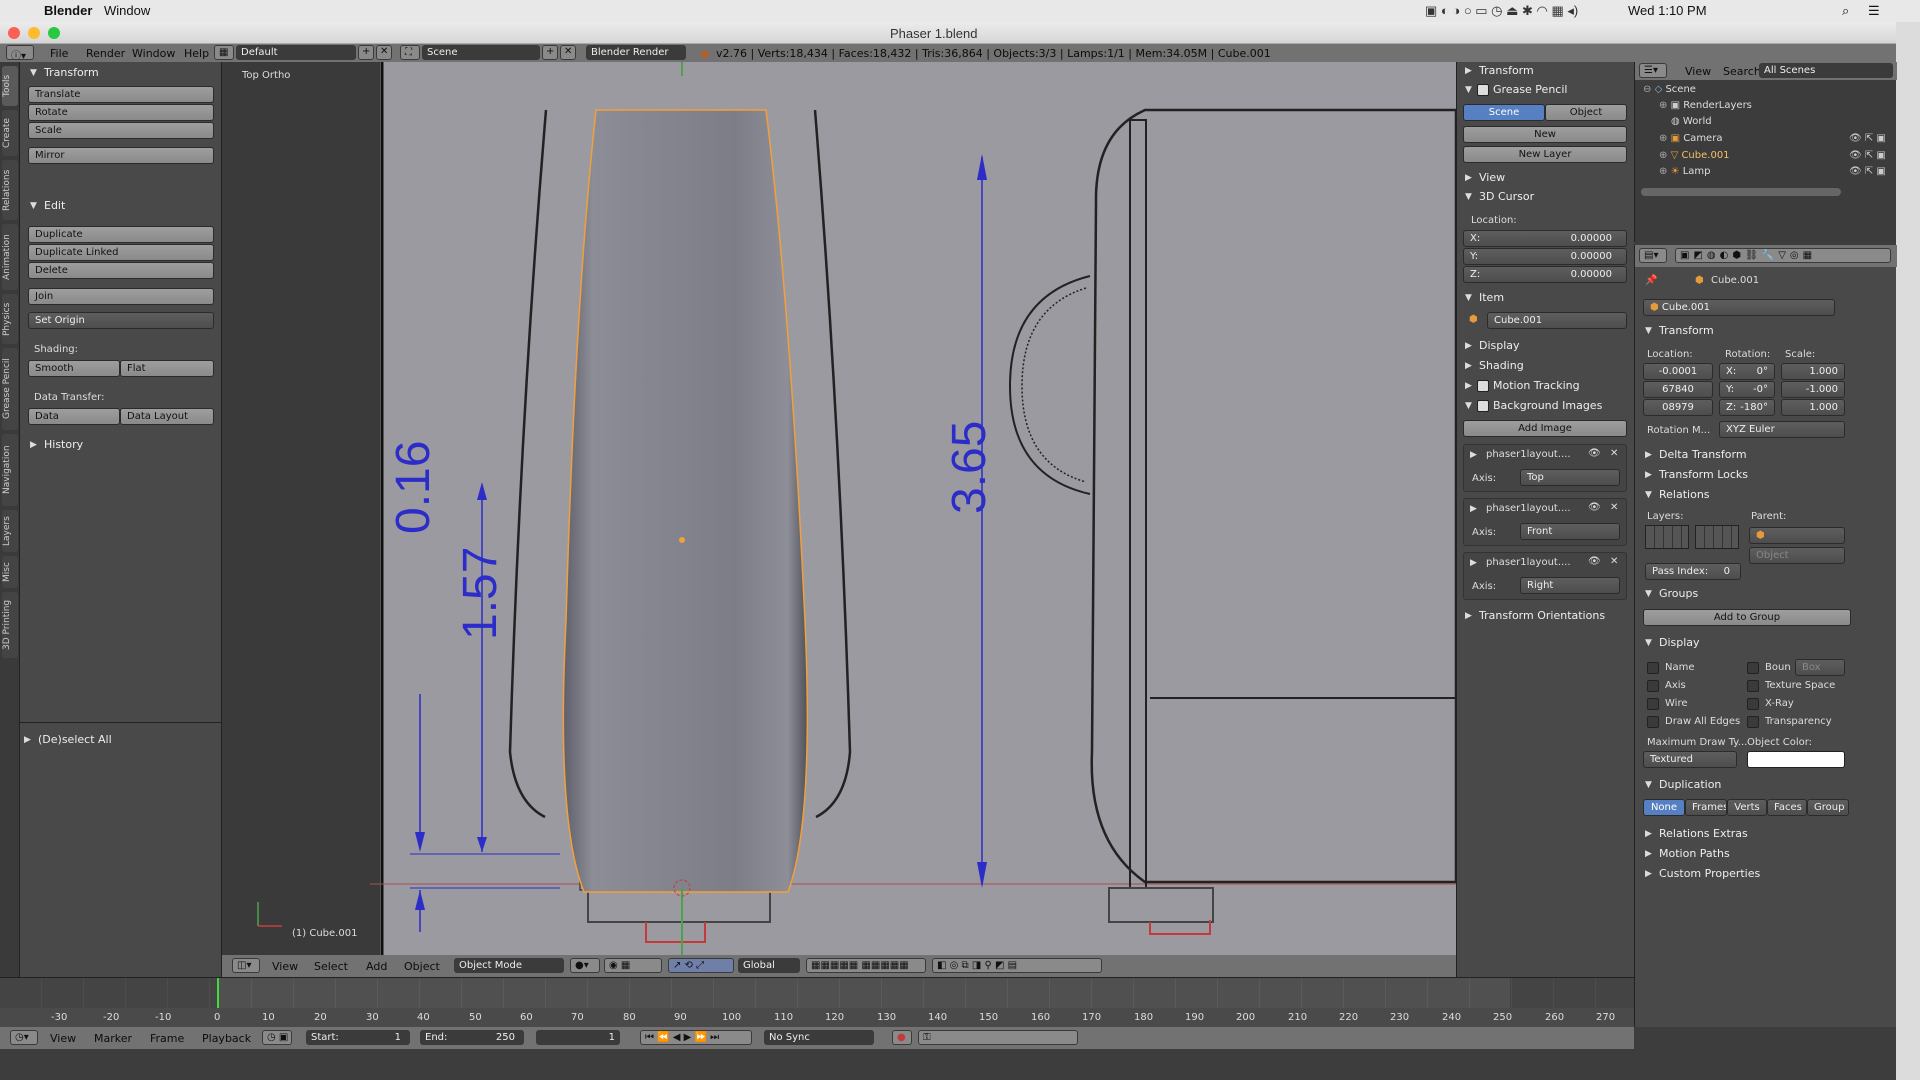  Describe the element at coordinates (1787, 807) in the screenshot. I see `dup-faces-button: Faces` at that location.